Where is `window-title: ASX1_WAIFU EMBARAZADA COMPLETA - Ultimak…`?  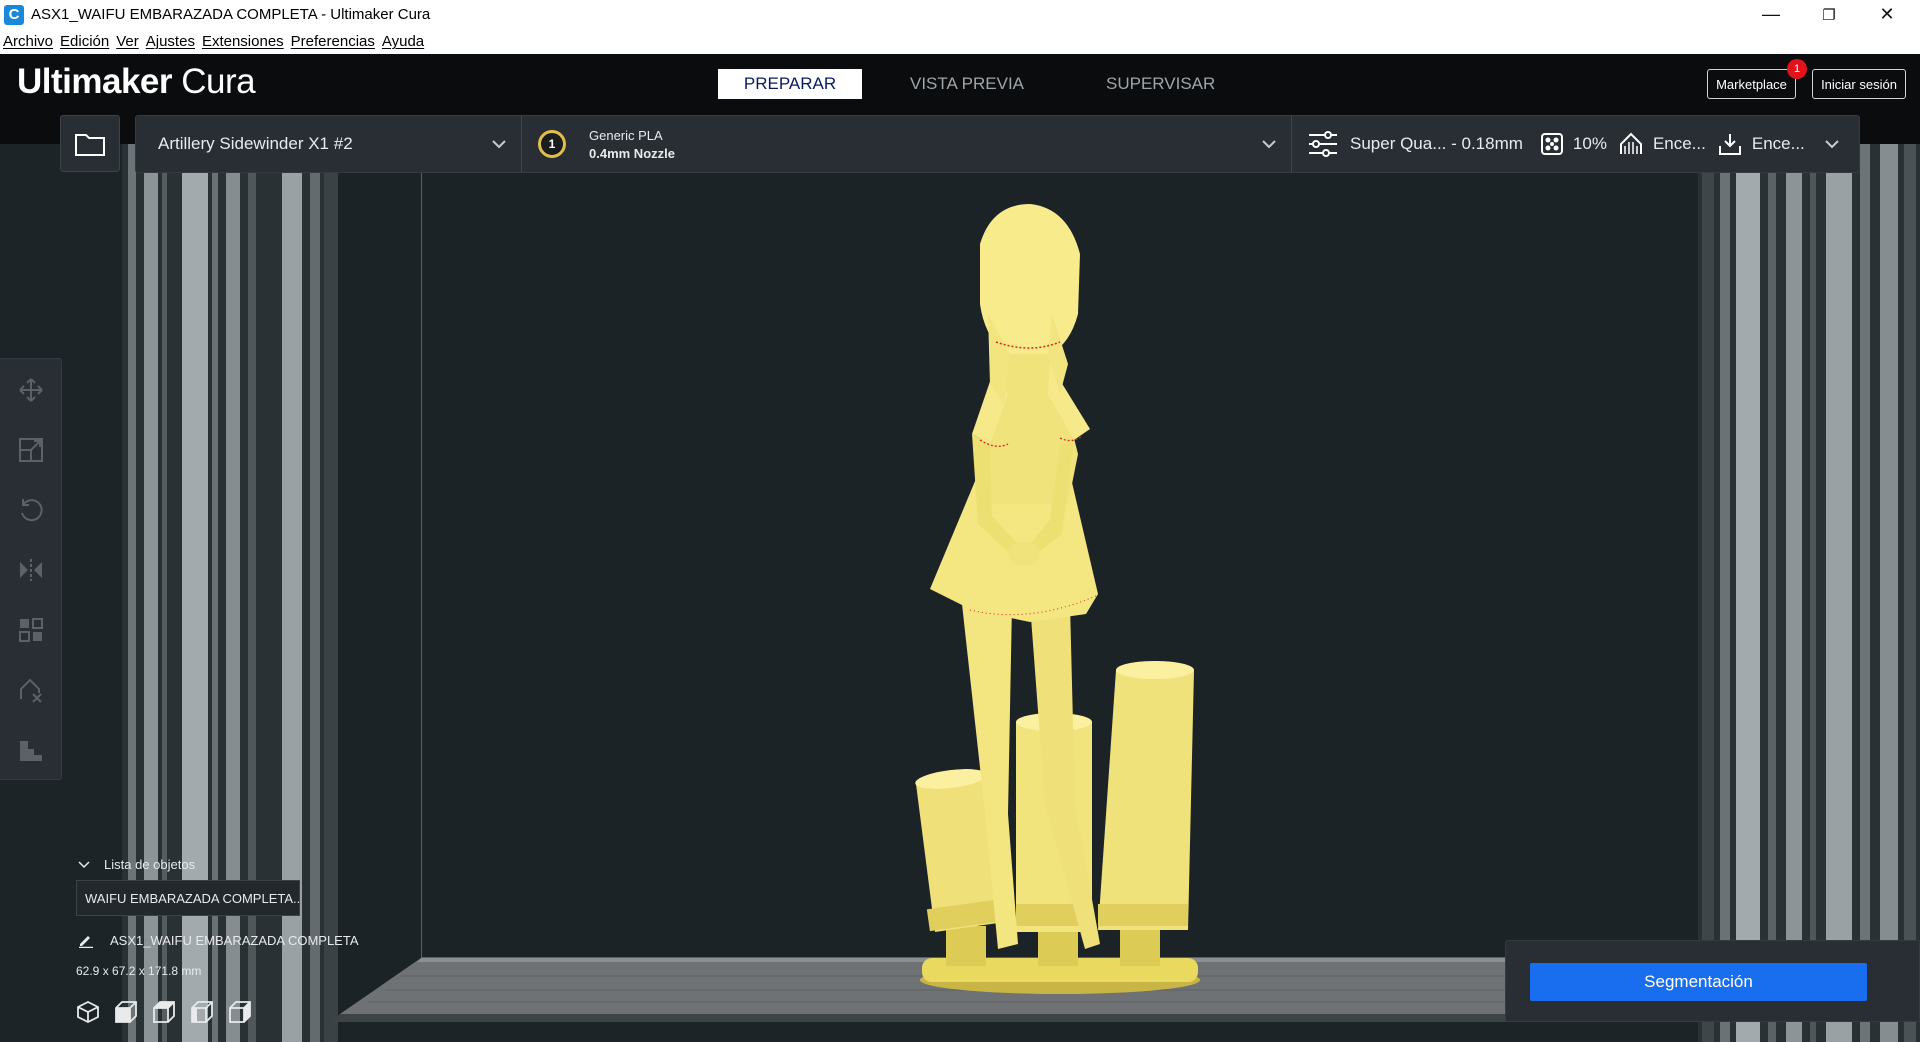
window-title: ASX1_WAIFU EMBARAZADA COMPLETA - Ultimak… is located at coordinates (231, 14).